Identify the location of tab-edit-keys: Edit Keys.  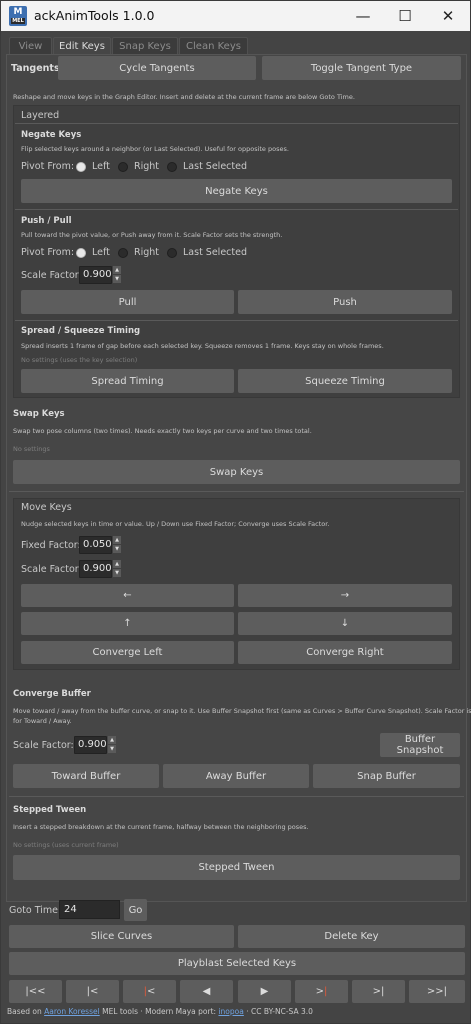
(82, 46).